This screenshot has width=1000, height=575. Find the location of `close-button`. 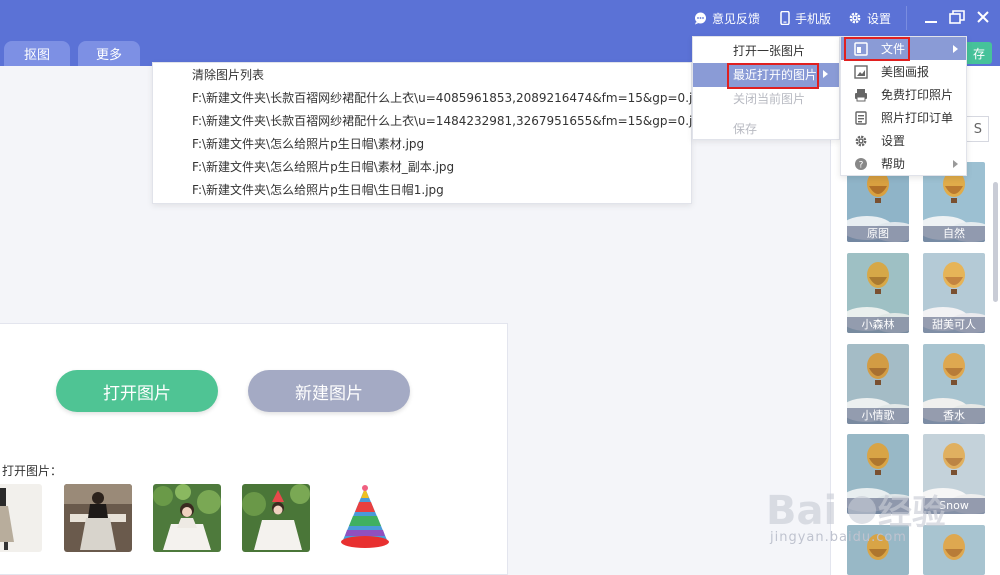

close-button is located at coordinates (983, 17).